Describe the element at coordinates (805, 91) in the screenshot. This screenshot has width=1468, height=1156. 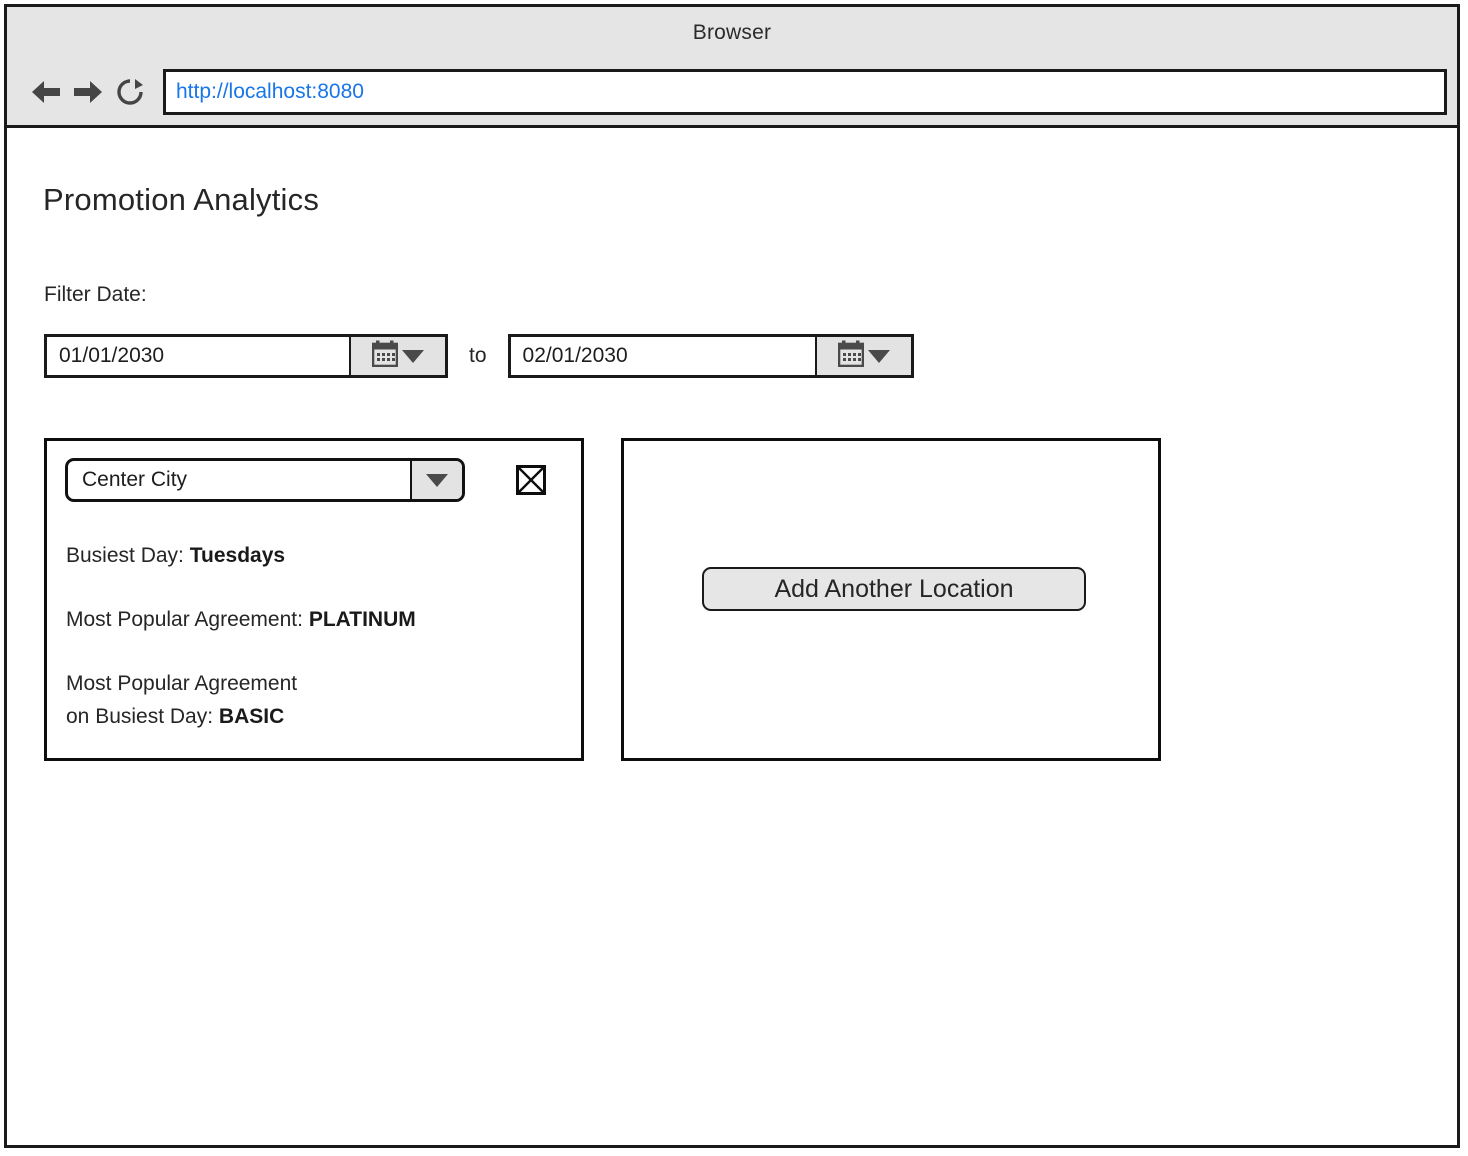
I see `url-bar: http://localhost:8080` at that location.